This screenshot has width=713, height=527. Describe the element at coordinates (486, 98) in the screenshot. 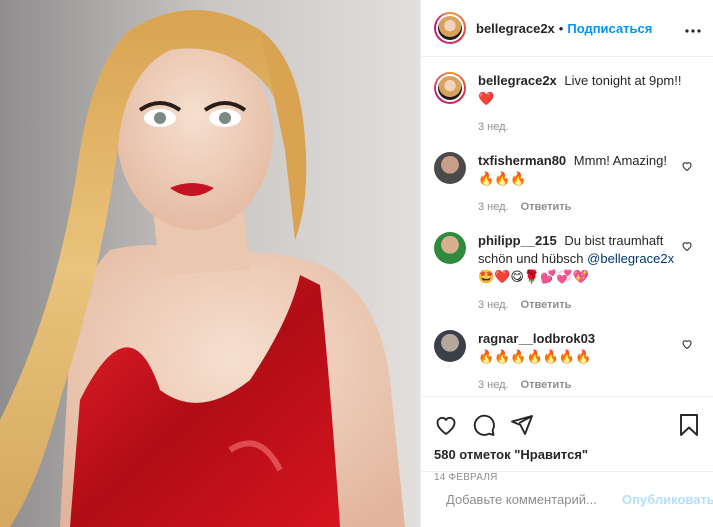

I see `caption-emoji: ❤️` at that location.